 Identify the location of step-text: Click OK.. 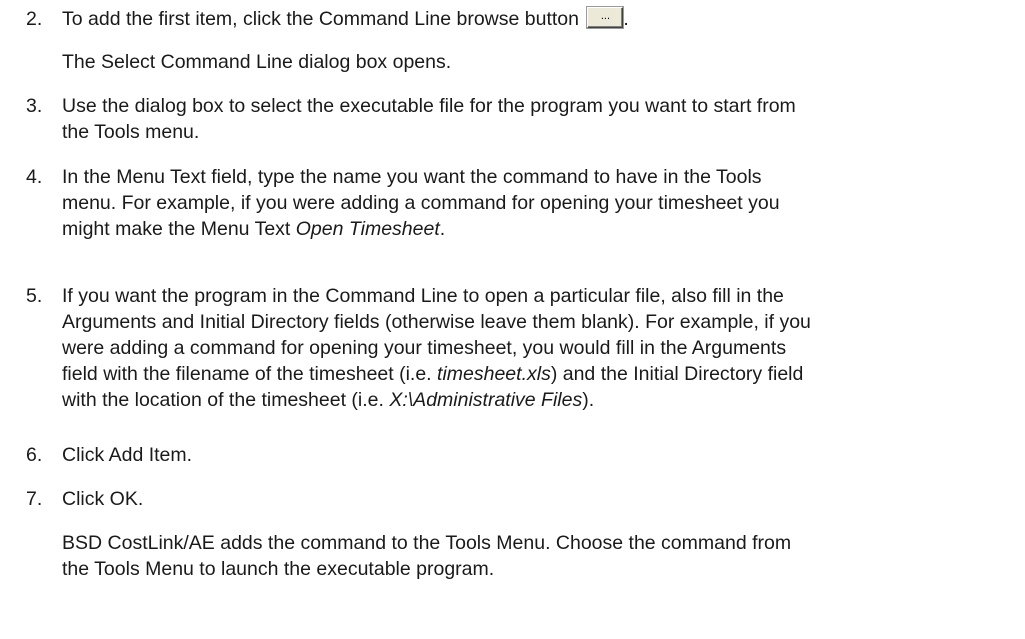
(103, 499).